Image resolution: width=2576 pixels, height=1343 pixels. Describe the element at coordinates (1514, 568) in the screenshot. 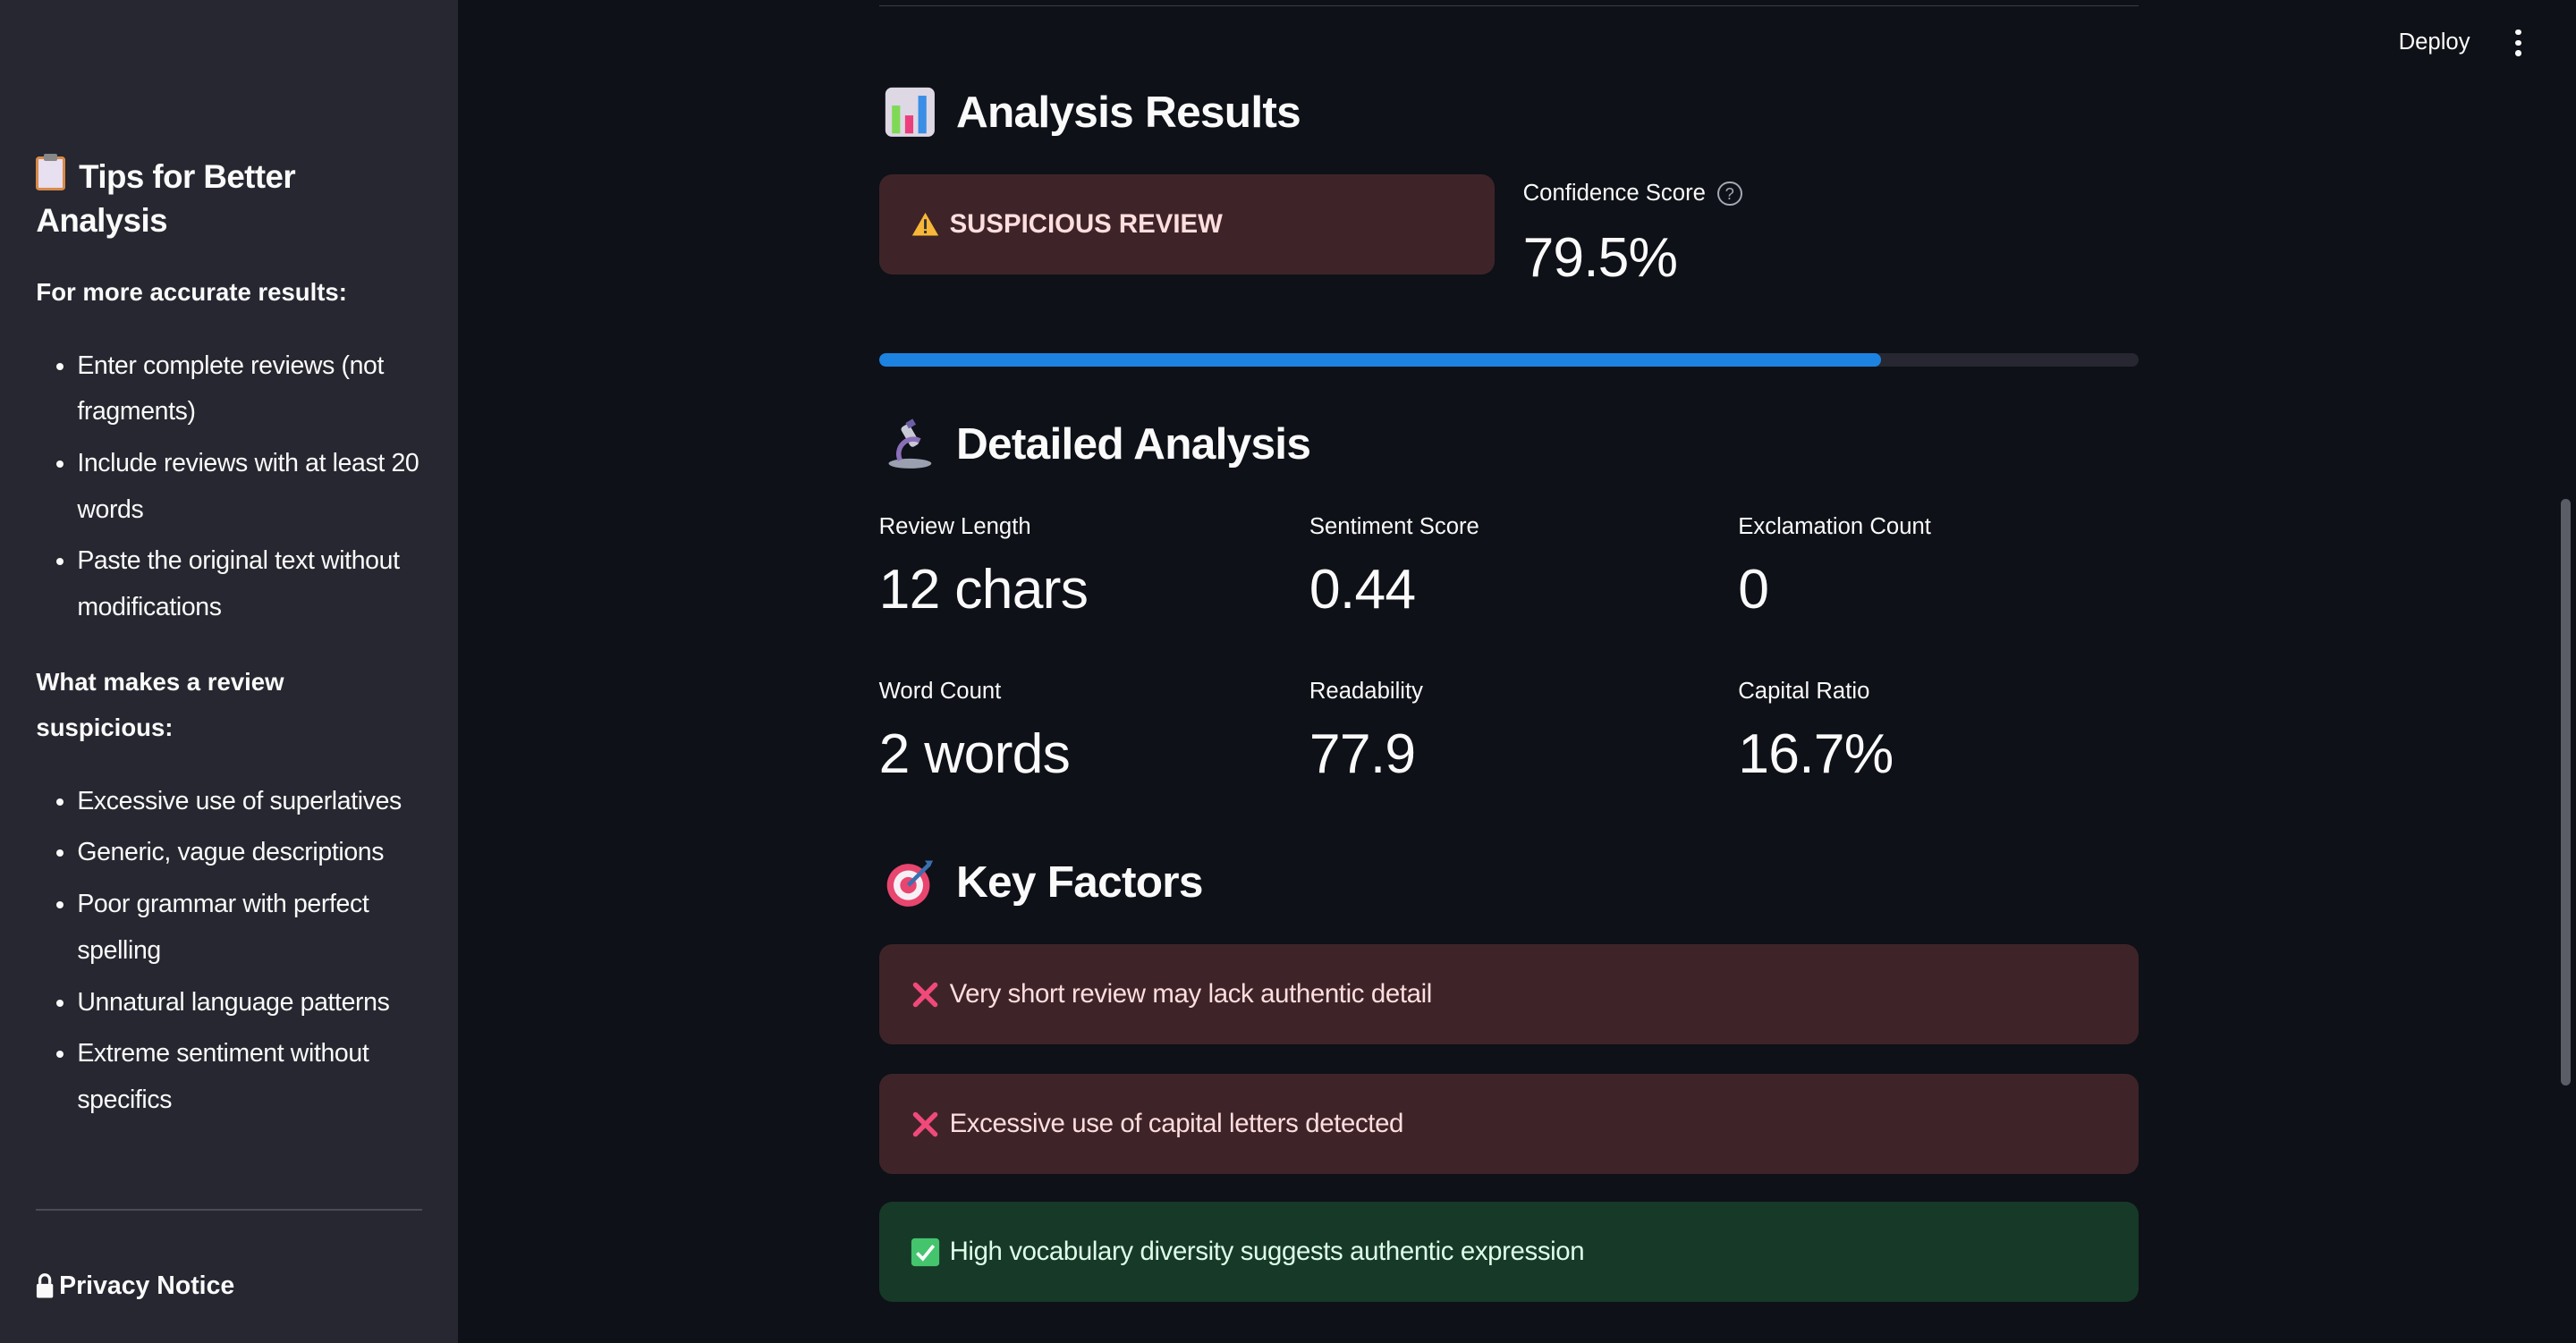

I see `metric-sentiment-score: Sentiment Score 0.44` at that location.